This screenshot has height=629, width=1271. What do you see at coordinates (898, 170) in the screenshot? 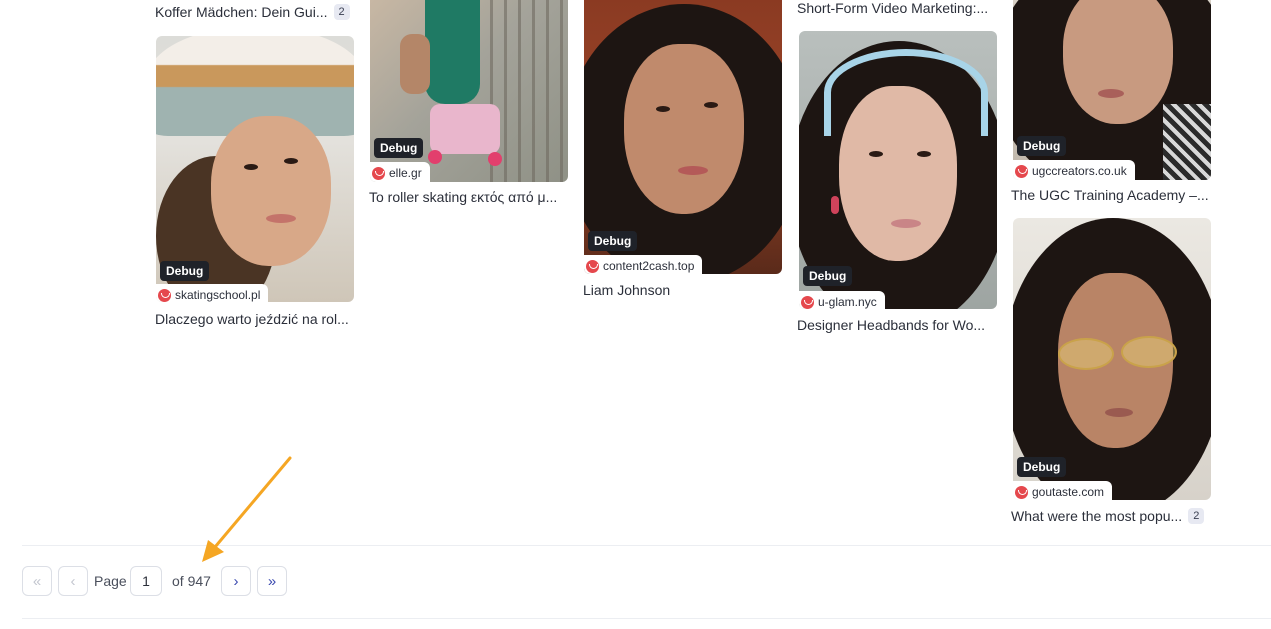
I see `card-image: Debug u-glam.nyc` at bounding box center [898, 170].